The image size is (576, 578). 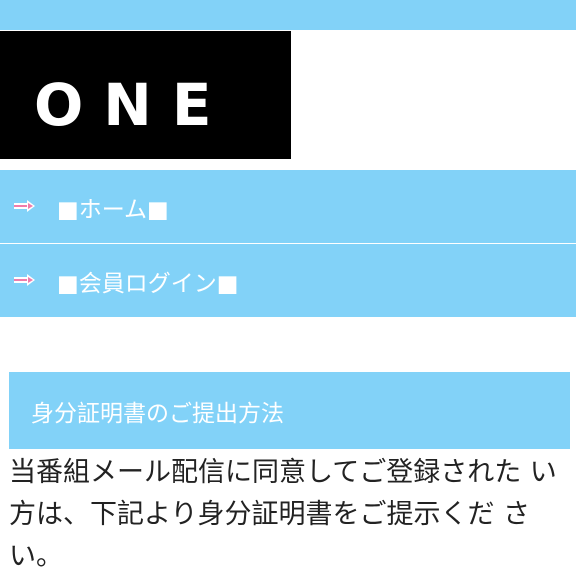 I want to click on section-heading: 身分証明書のご提出方法, so click(x=289, y=410).